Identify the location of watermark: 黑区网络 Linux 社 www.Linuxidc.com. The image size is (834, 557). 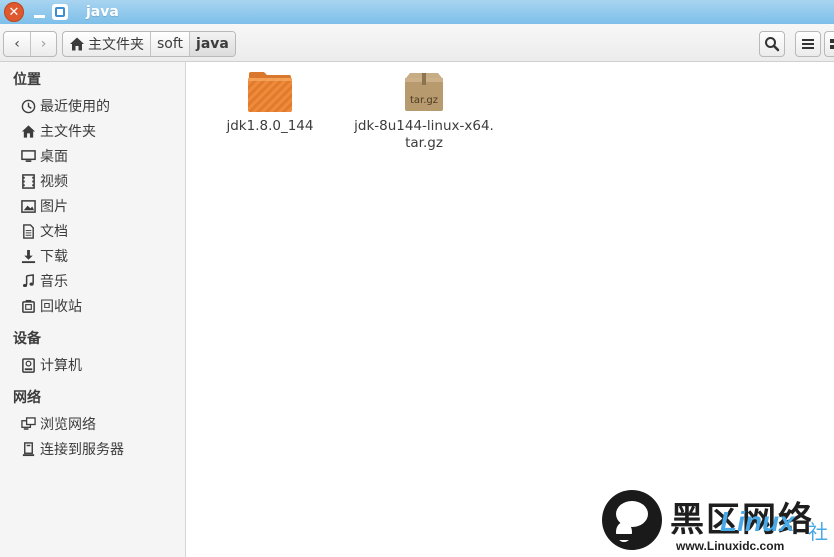
(717, 522).